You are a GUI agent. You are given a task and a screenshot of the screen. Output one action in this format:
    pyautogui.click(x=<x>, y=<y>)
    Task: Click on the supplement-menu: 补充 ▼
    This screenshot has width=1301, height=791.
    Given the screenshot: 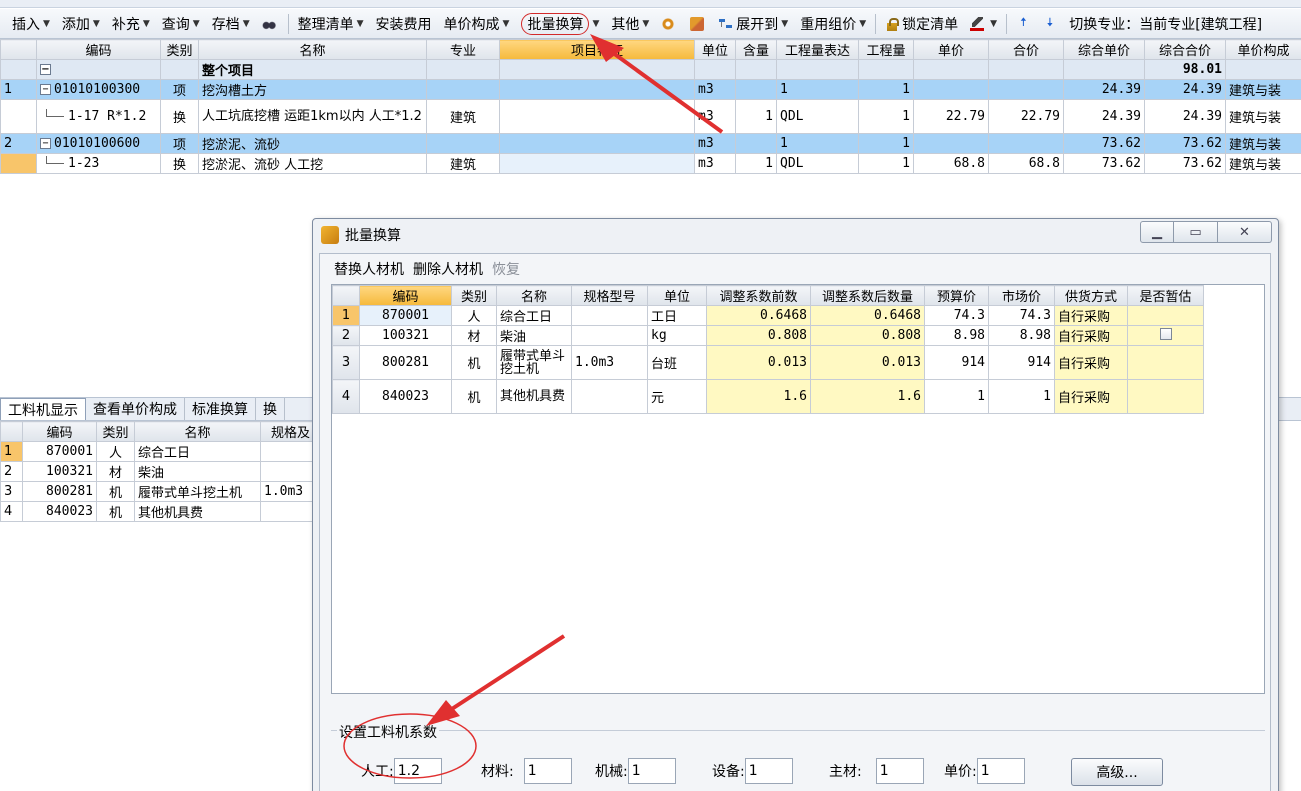 What is the action you would take?
    pyautogui.click(x=131, y=24)
    